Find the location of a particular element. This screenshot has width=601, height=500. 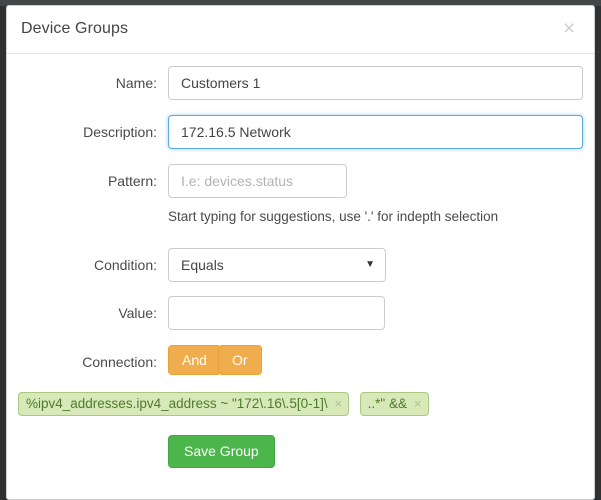

name-input is located at coordinates (375, 83).